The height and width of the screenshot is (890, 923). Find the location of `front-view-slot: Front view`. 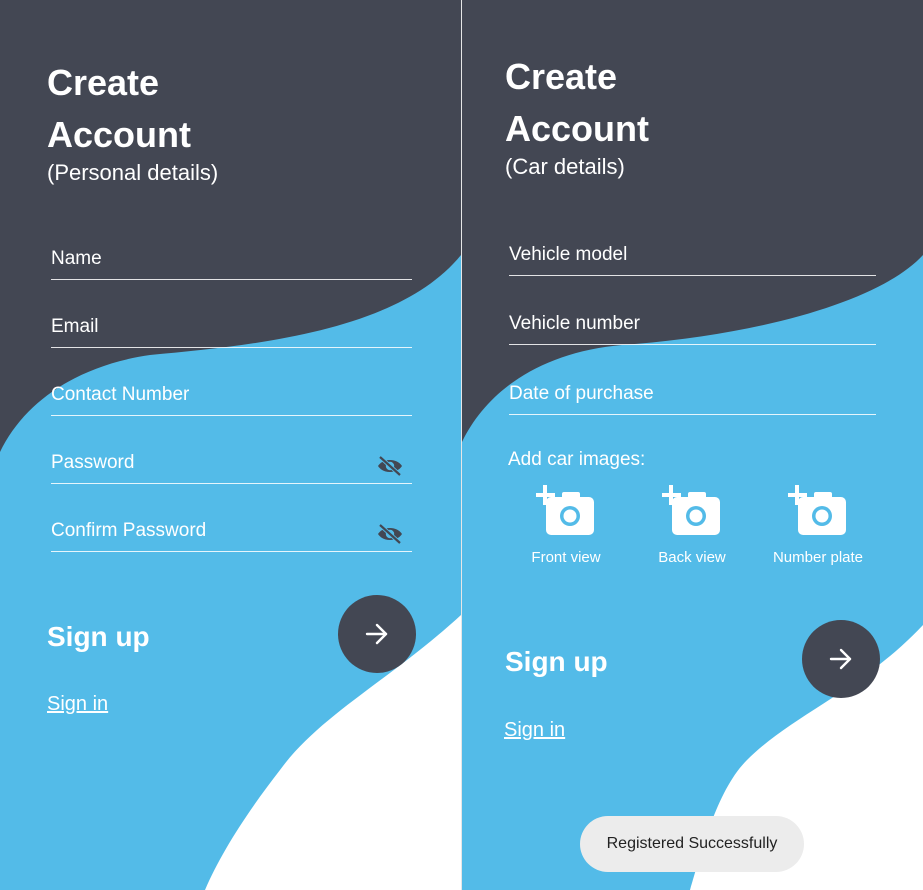

front-view-slot: Front view is located at coordinates (566, 525).